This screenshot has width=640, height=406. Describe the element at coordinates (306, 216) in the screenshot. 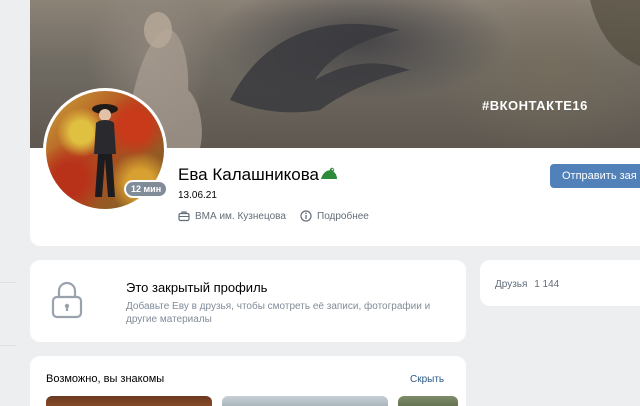

I see `info-icon` at that location.